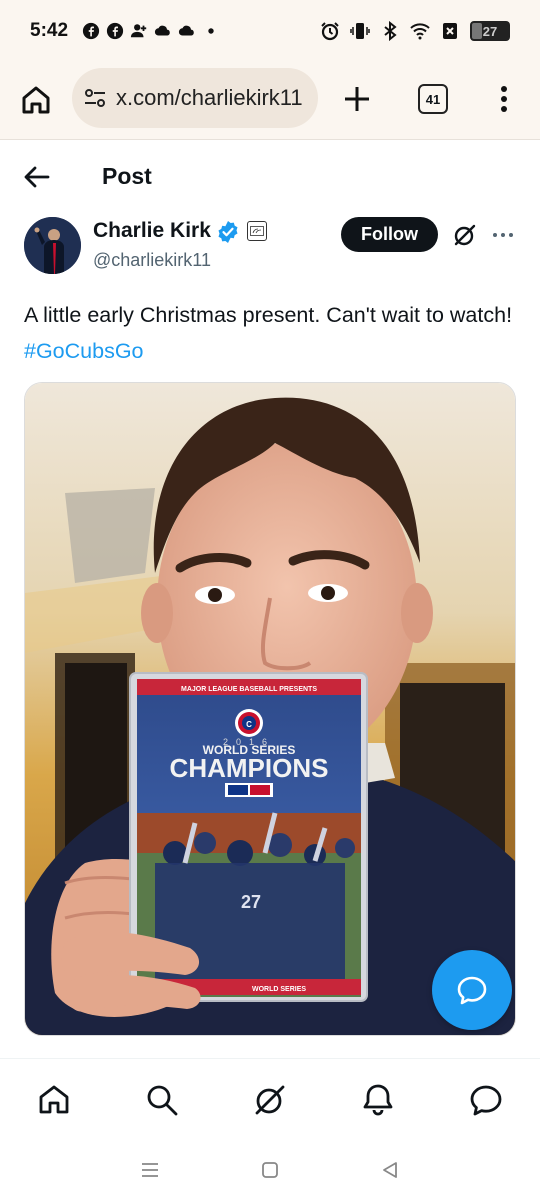 Image resolution: width=540 pixels, height=1200 pixels. Describe the element at coordinates (279, 989) in the screenshot. I see `dvd-bottom-label: WORLD SERIES` at that location.